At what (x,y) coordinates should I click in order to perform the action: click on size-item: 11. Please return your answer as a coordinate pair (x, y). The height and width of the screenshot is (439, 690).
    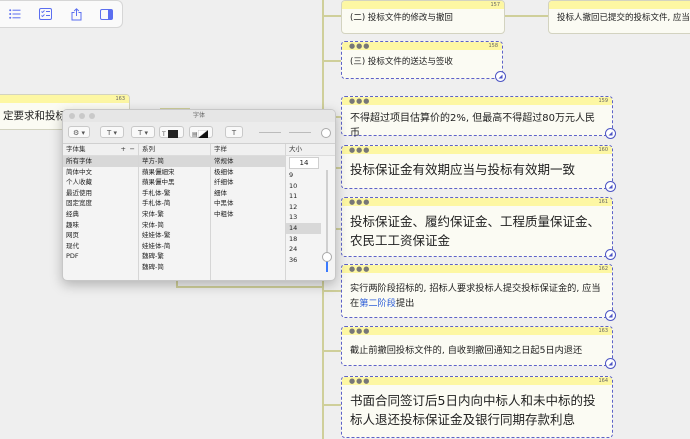
    Looking at the image, I should click on (303, 196).